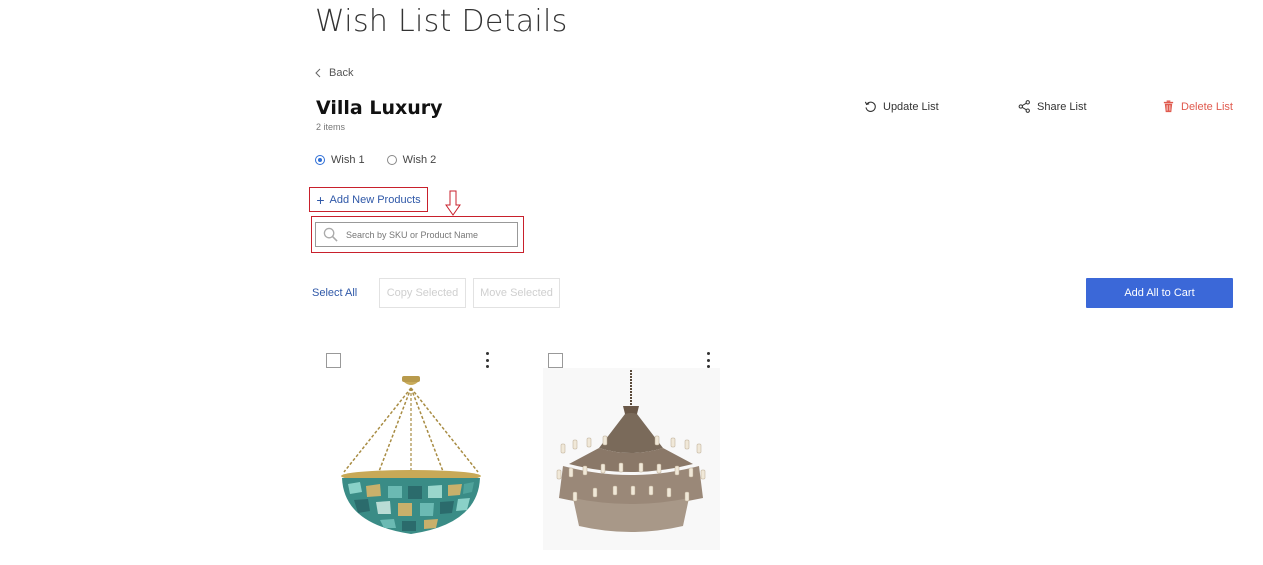 The image size is (1263, 565). I want to click on wish-2-radio: Wish 2, so click(411, 160).